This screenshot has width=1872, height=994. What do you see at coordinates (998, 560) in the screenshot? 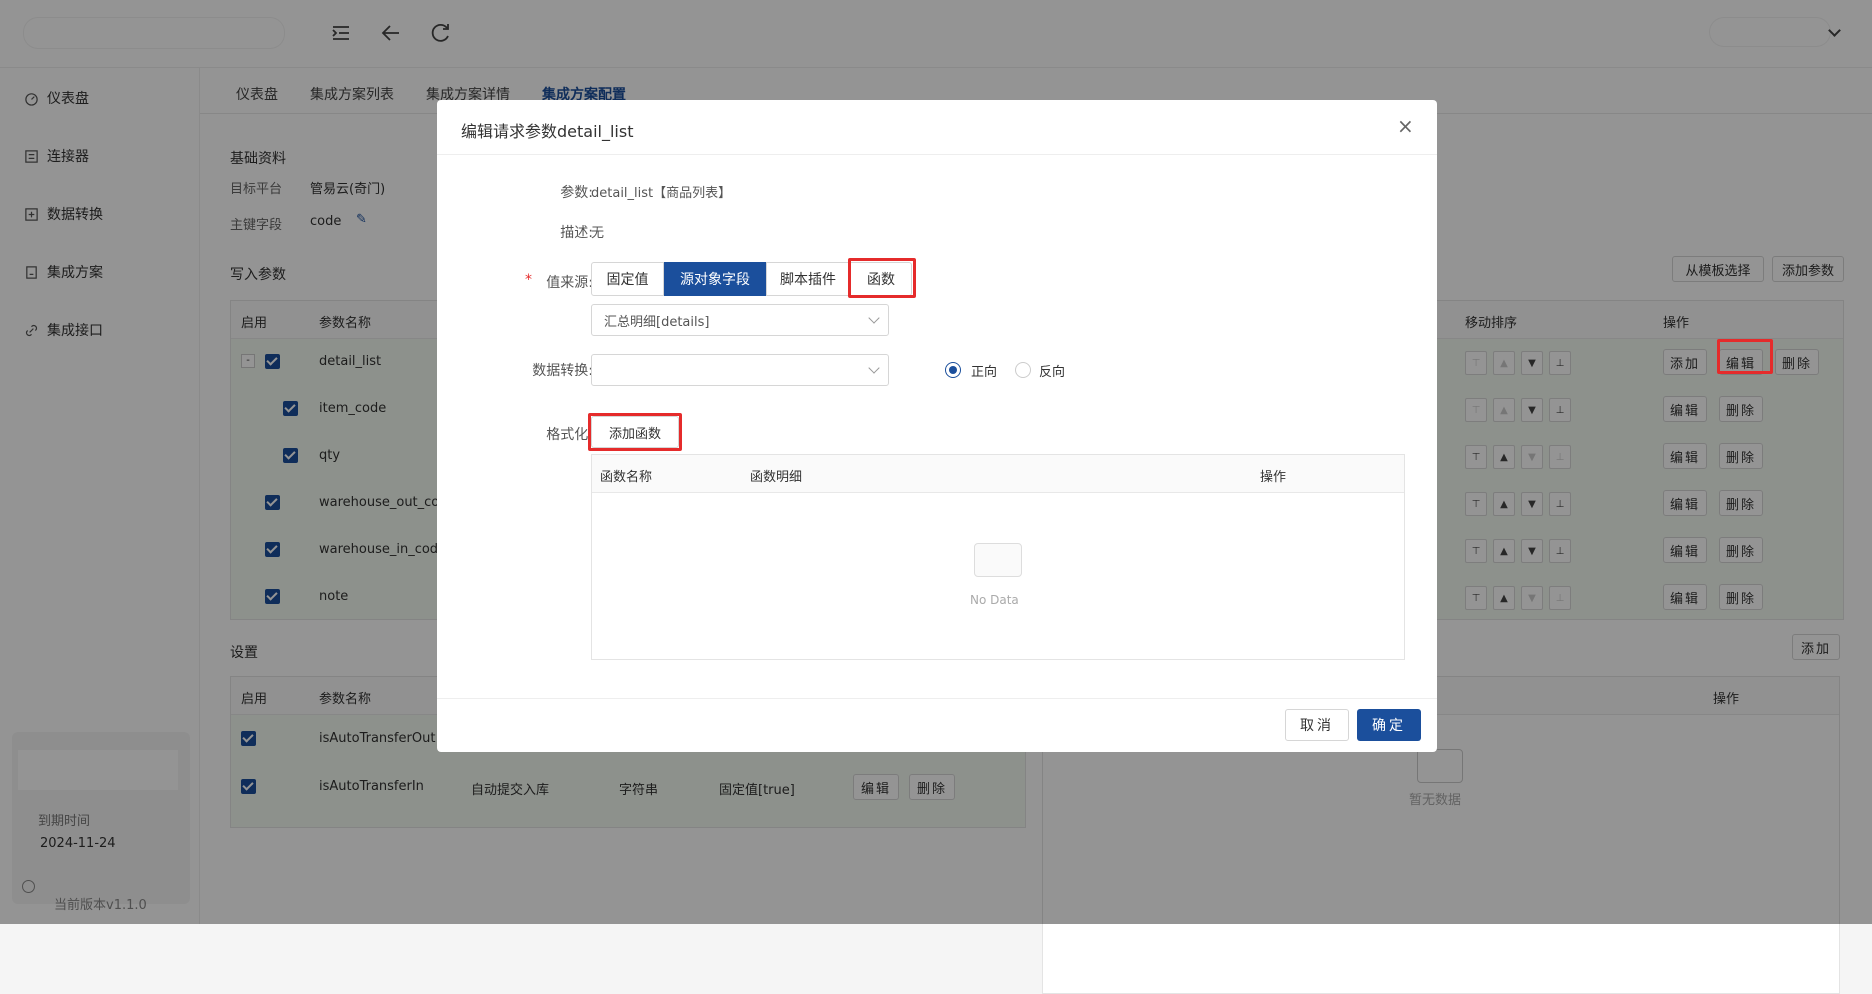
I see `empty-inbox-icon` at bounding box center [998, 560].